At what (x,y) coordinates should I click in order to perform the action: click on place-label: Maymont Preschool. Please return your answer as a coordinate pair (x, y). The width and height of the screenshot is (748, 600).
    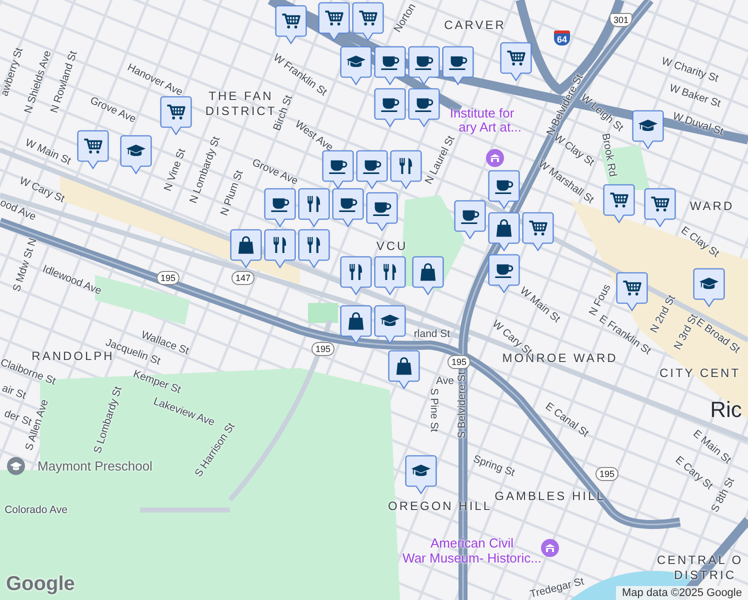
    Looking at the image, I should click on (95, 466).